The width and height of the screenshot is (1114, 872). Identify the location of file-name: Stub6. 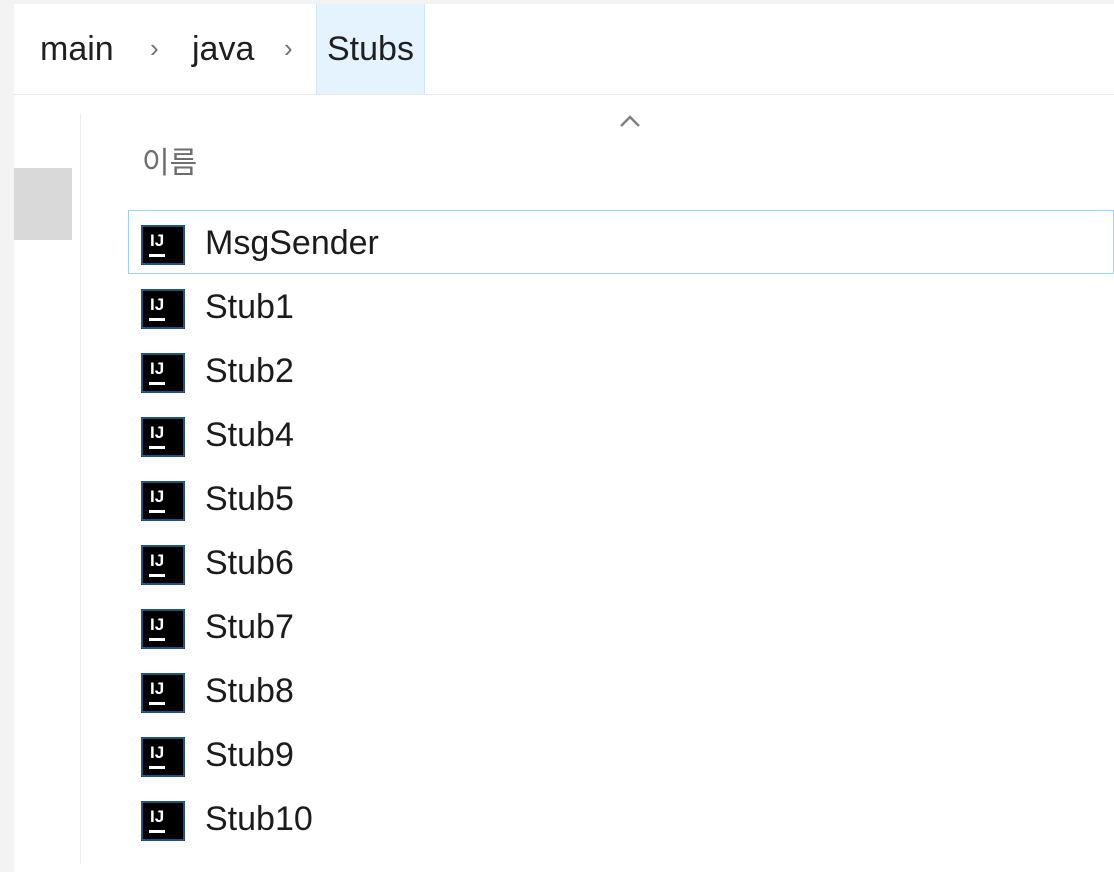
(249, 563).